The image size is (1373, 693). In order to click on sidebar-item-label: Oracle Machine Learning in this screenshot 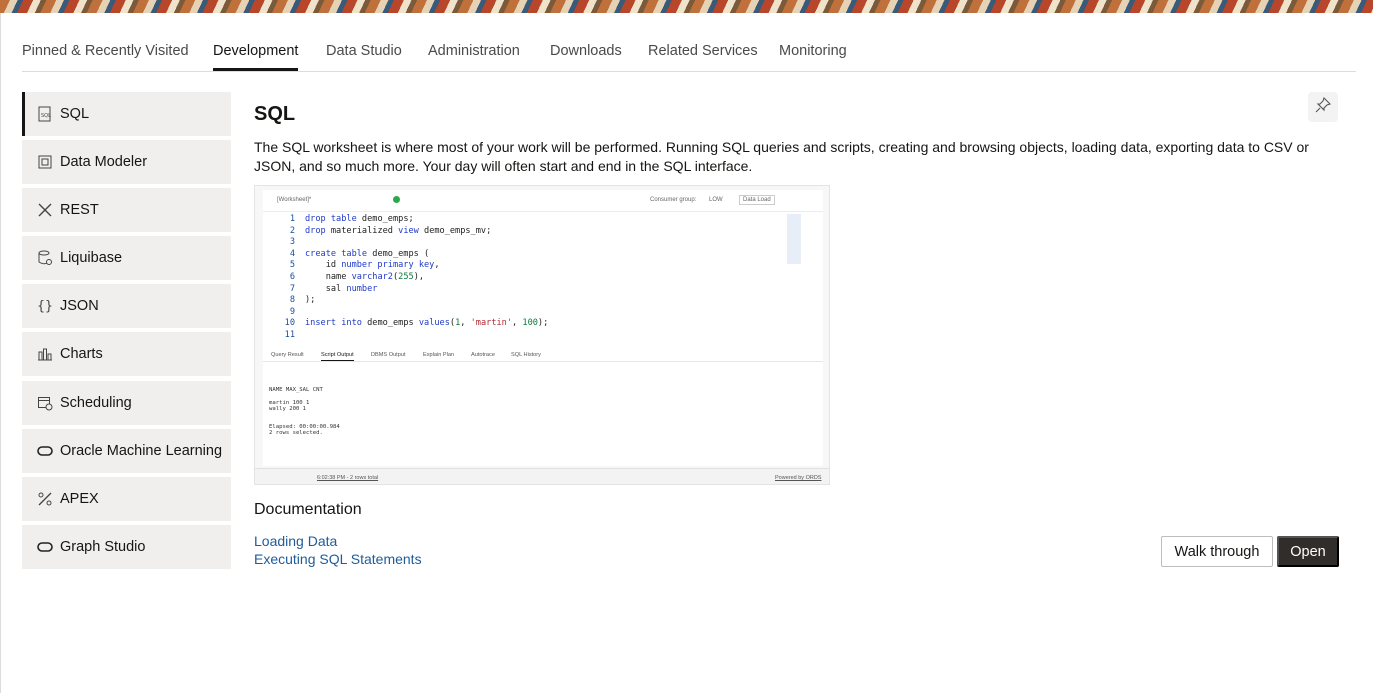, I will do `click(141, 451)`.